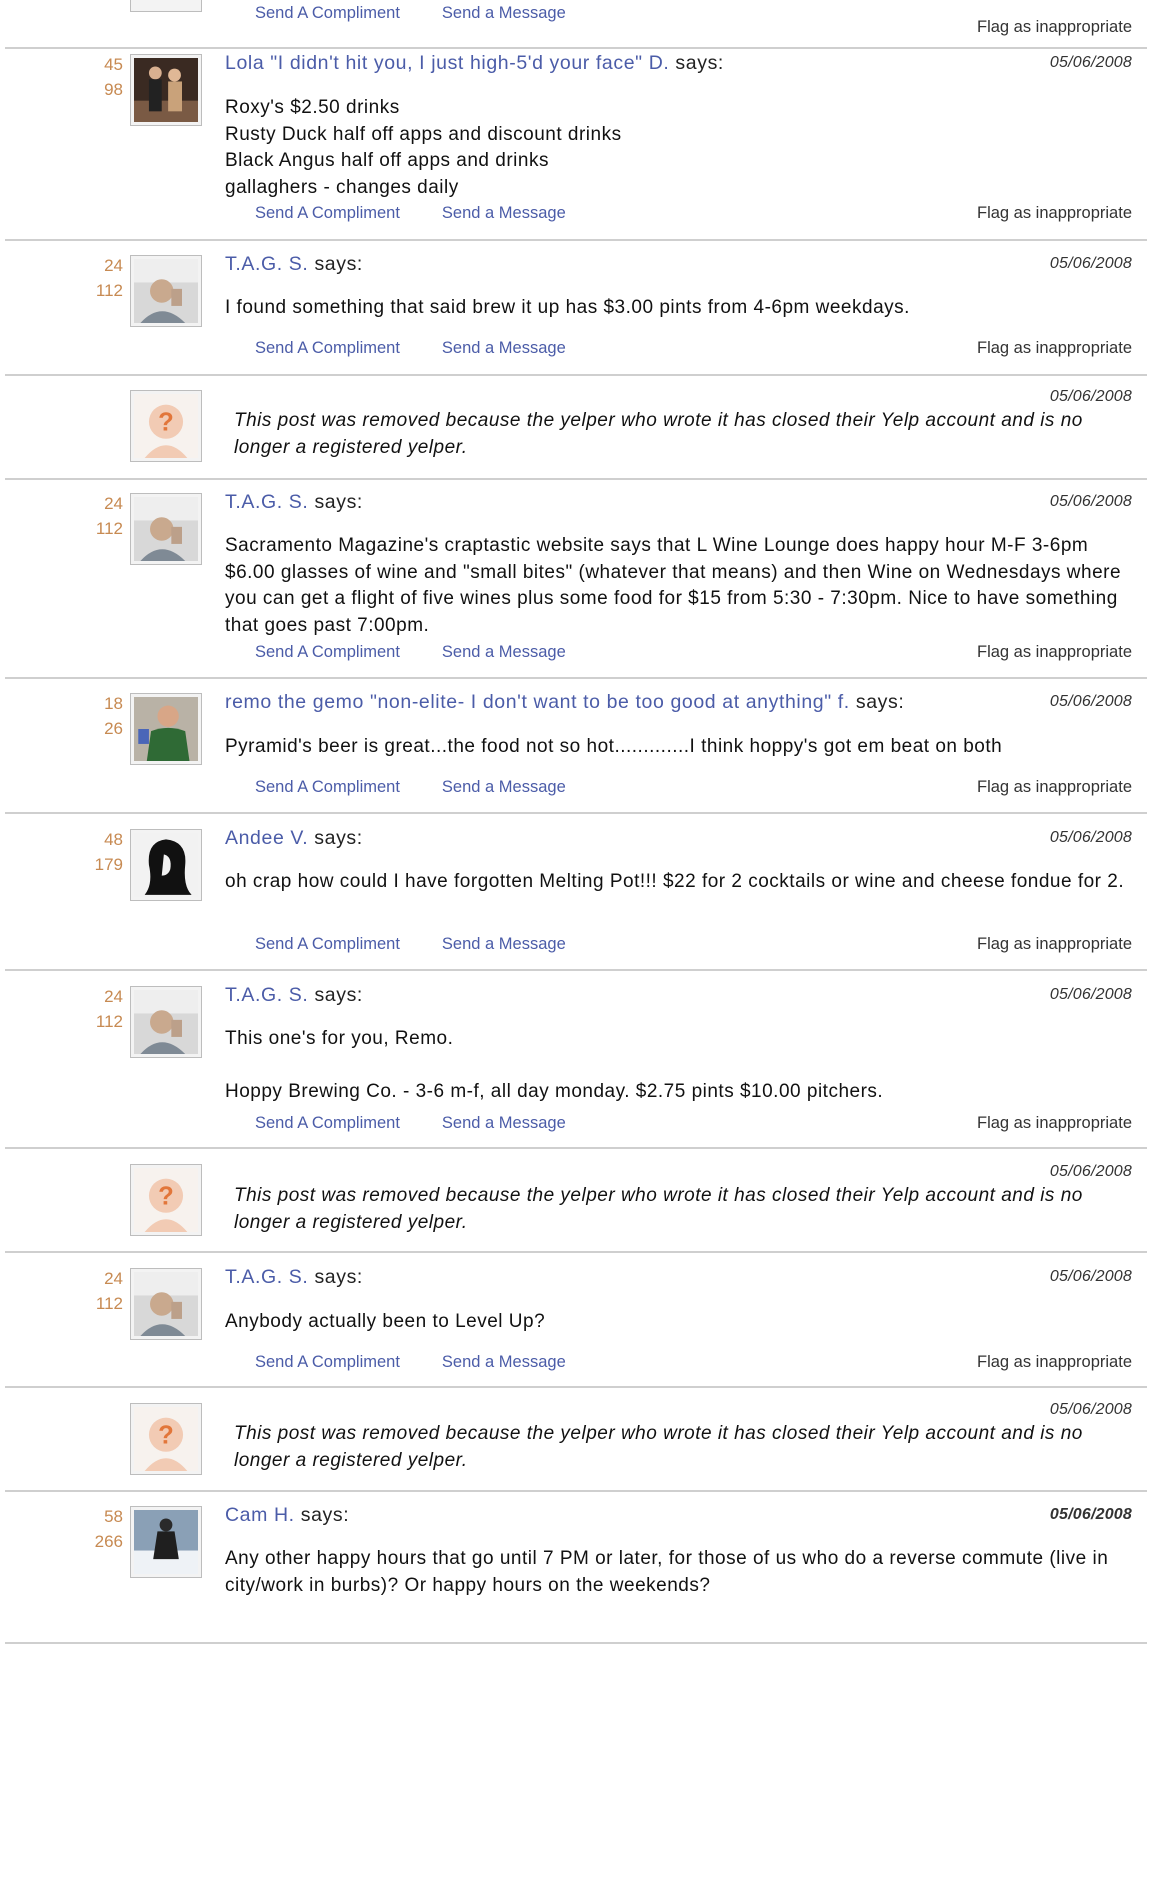  I want to click on user-counts: 18 26, so click(64, 716).